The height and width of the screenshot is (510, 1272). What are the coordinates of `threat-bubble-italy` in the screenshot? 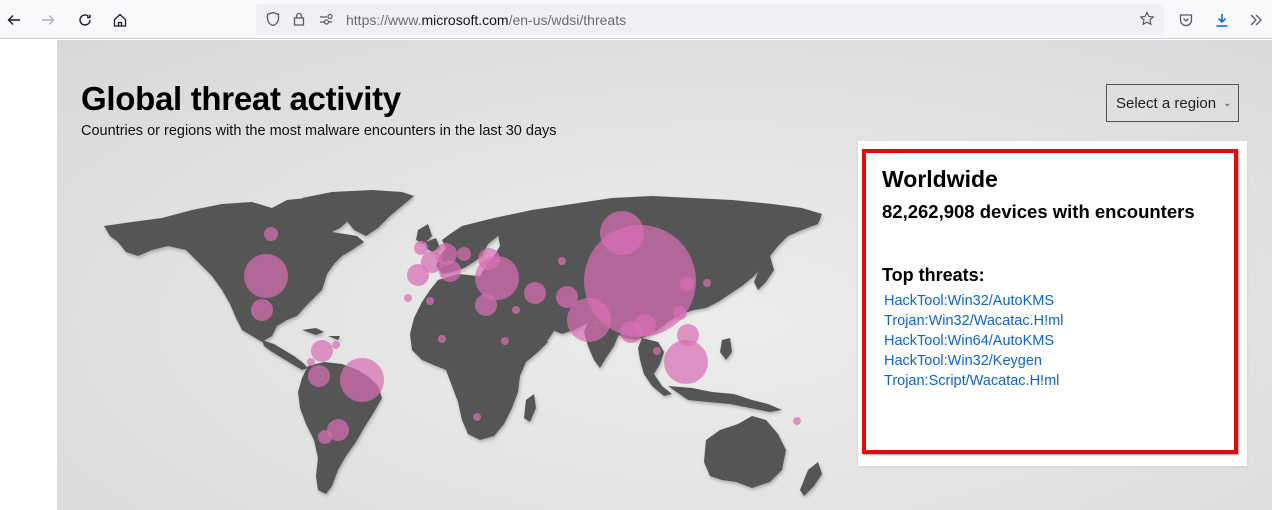 It's located at (450, 271).